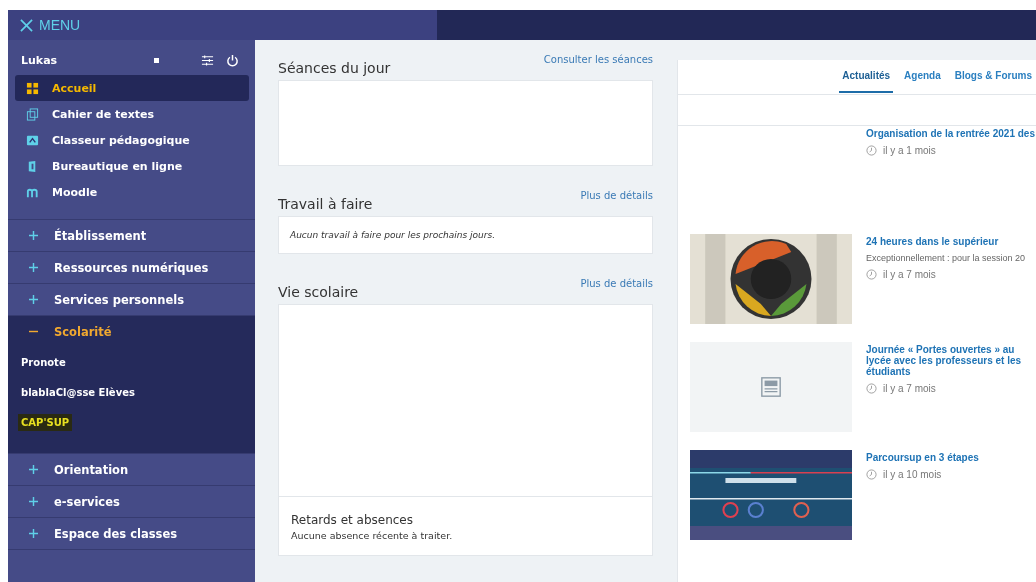  I want to click on tab: Blogs & Forums, so click(993, 80).